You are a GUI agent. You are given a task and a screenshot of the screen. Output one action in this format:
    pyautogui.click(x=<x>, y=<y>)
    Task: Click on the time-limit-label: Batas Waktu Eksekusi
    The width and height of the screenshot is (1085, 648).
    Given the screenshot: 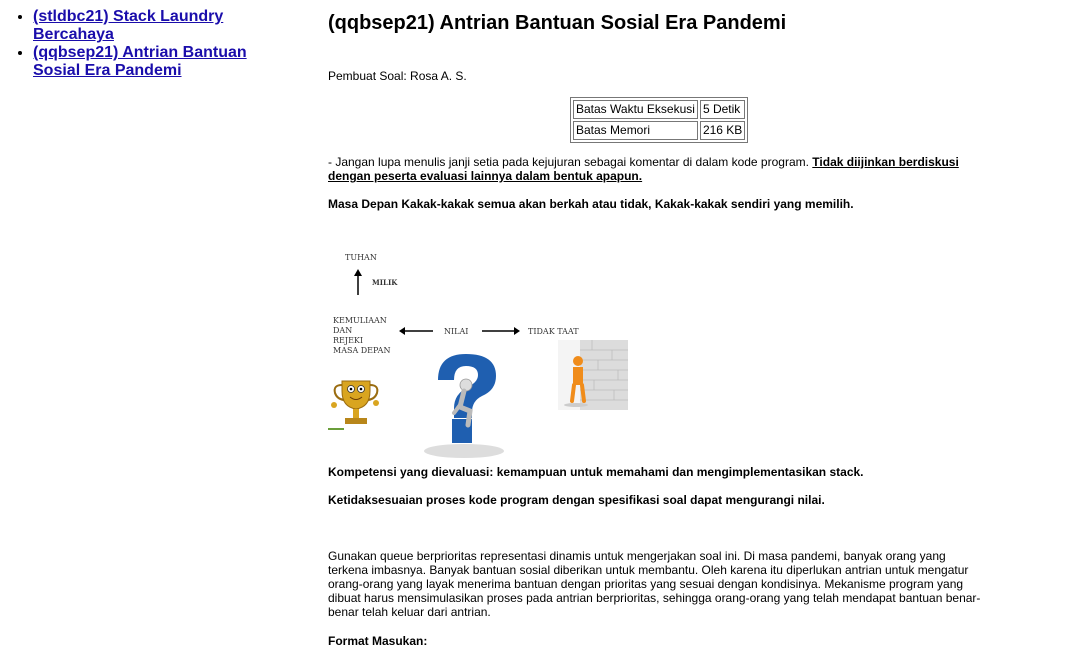 What is the action you would take?
    pyautogui.click(x=635, y=109)
    